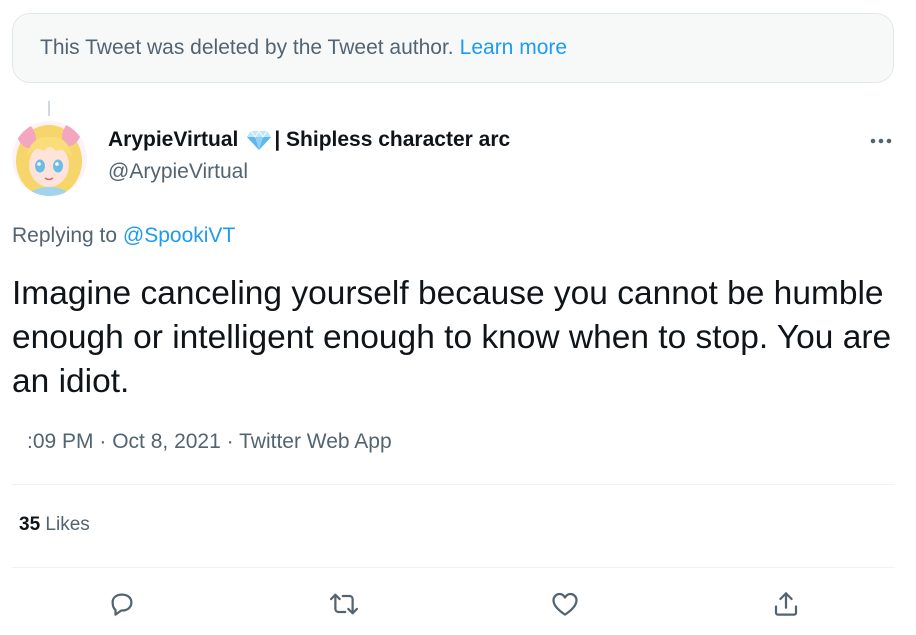 Image resolution: width=916 pixels, height=635 pixels. What do you see at coordinates (259, 140) in the screenshot?
I see `gem-icon` at bounding box center [259, 140].